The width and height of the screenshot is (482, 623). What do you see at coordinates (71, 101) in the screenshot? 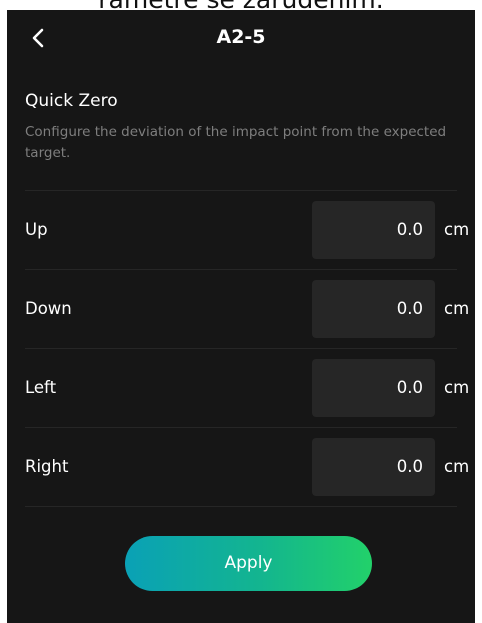
I see `section-title: Quick Zero` at bounding box center [71, 101].